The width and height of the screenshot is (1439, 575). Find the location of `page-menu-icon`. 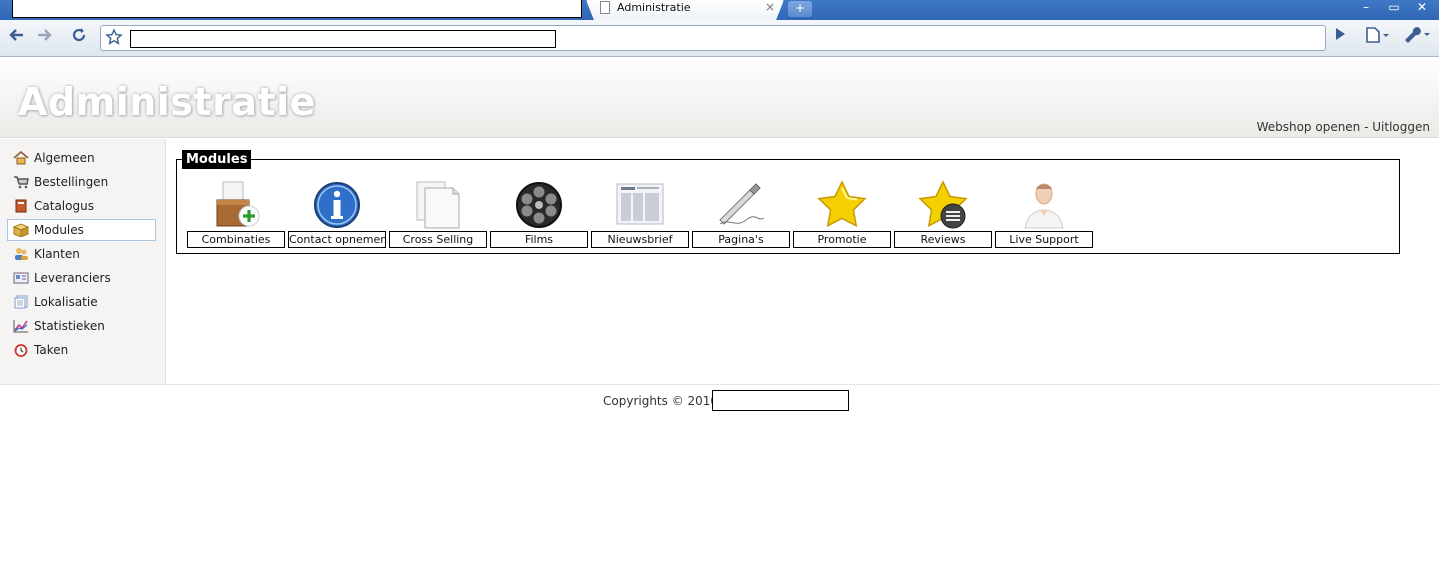

page-menu-icon is located at coordinates (1377, 37).